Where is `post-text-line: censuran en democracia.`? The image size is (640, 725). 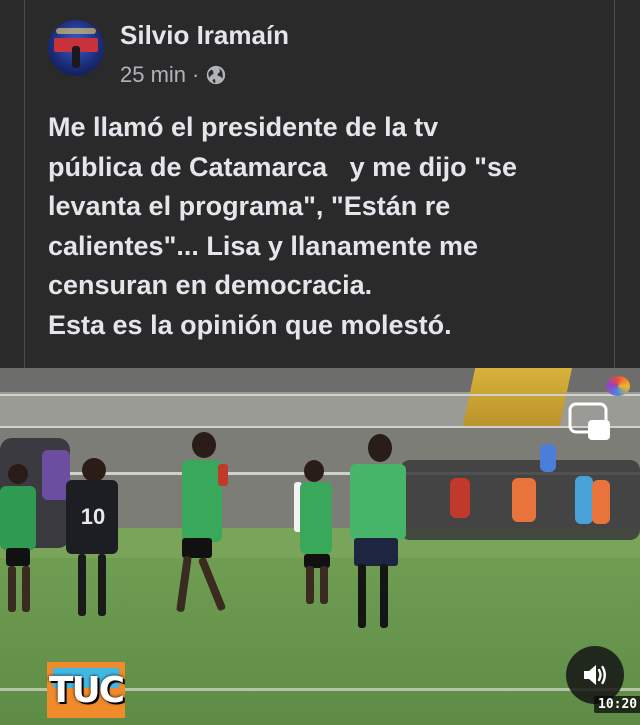 post-text-line: censuran en democracia. is located at coordinates (210, 285).